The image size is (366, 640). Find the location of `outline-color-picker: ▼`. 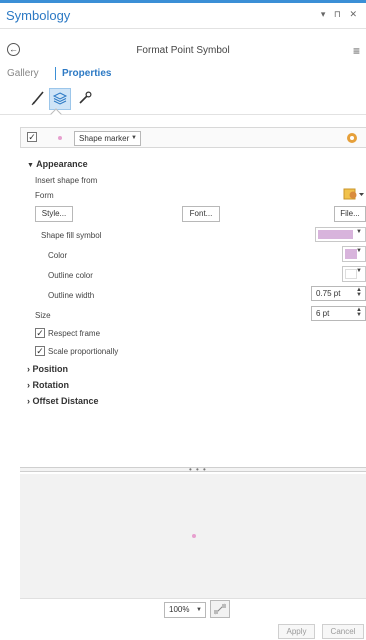

outline-color-picker: ▼ is located at coordinates (354, 274).